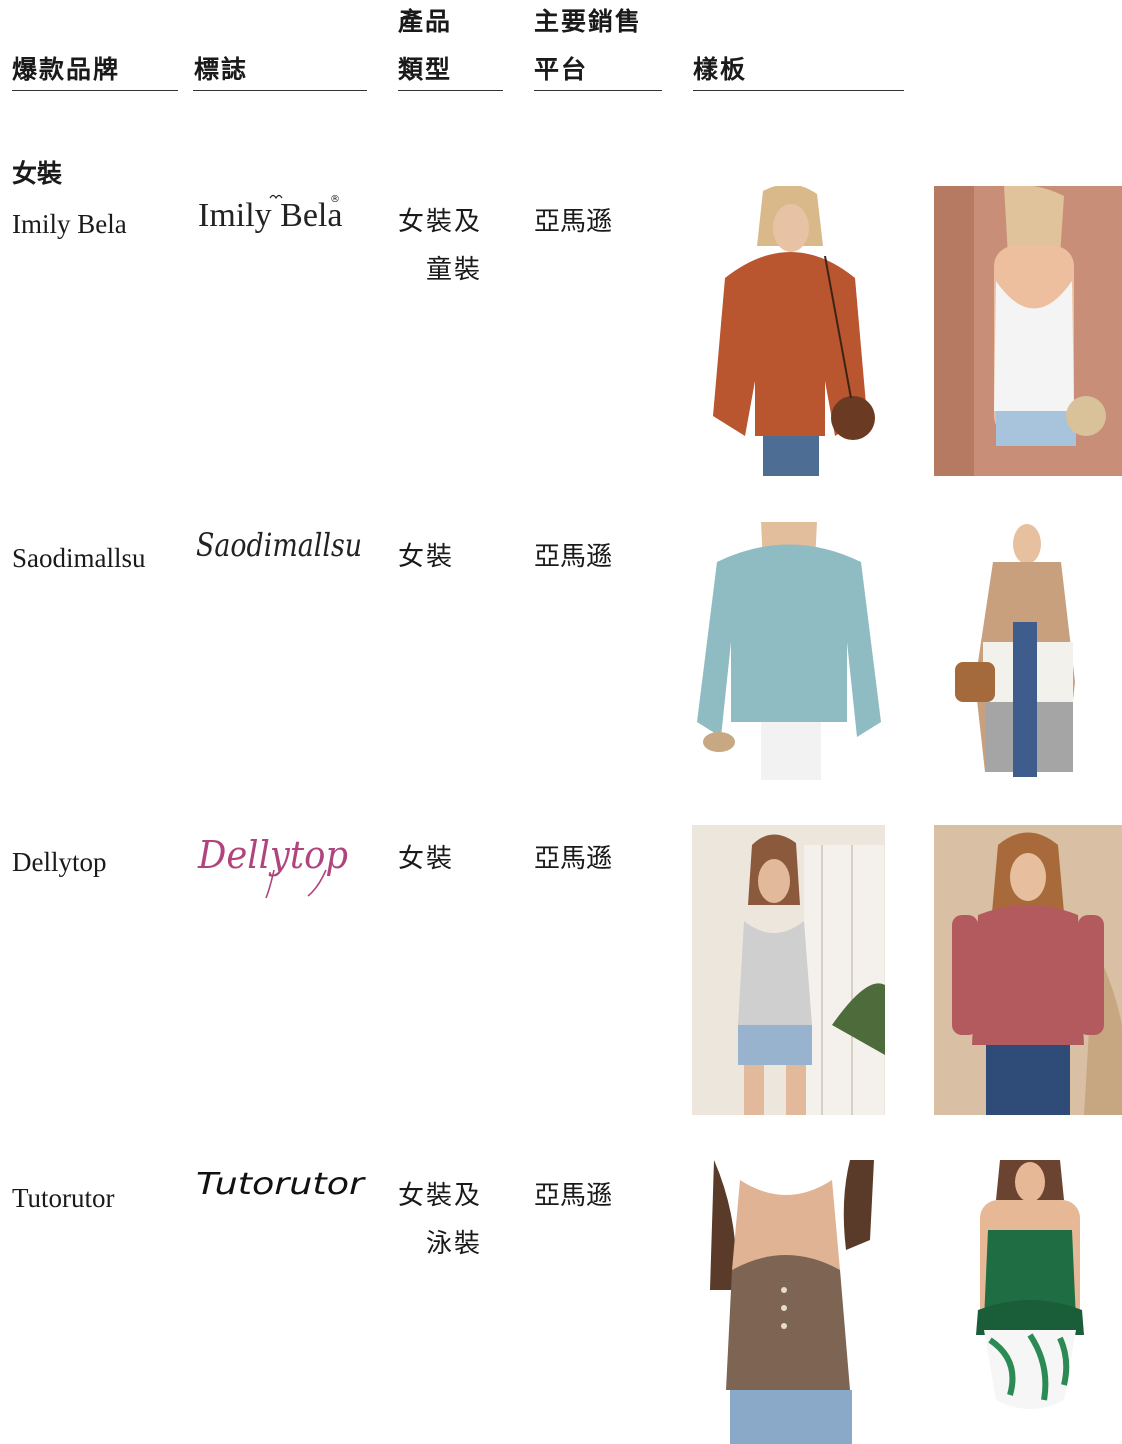 The height and width of the screenshot is (1444, 1122). Describe the element at coordinates (63, 1198) in the screenshot. I see `brand-name: Tutorutor` at that location.